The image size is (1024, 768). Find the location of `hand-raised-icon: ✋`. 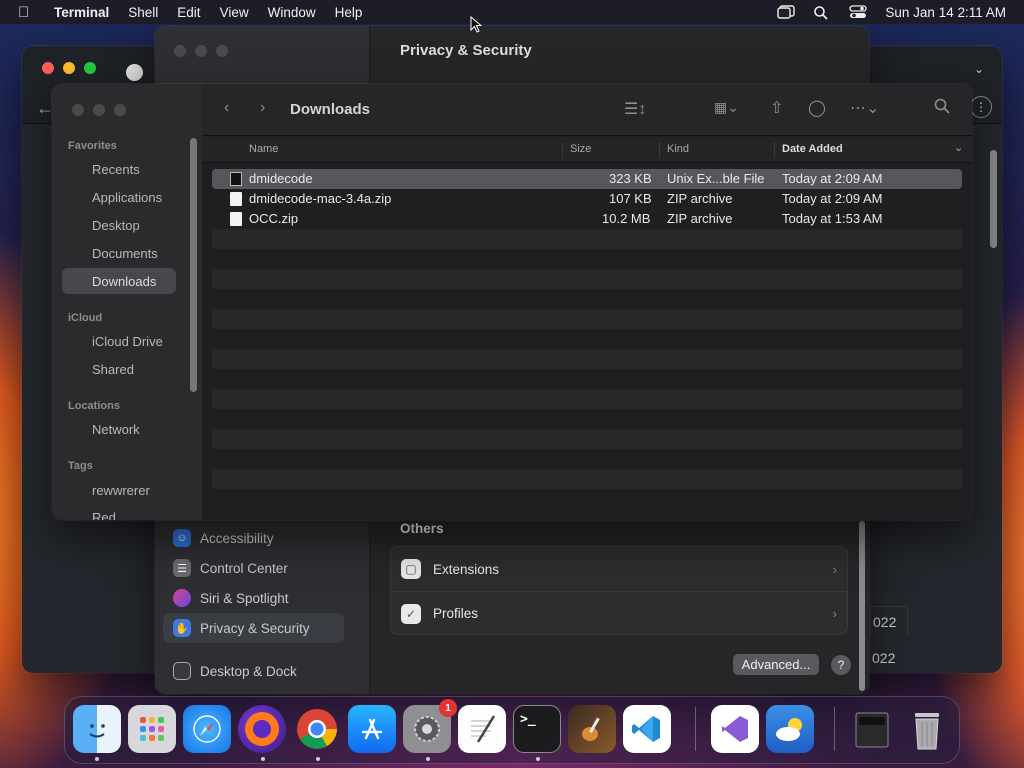

hand-raised-icon: ✋ is located at coordinates (182, 628).